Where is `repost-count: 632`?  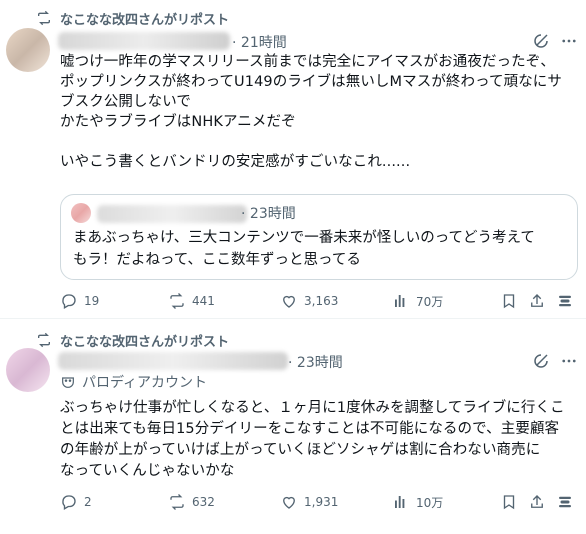
repost-count: 632 is located at coordinates (203, 502).